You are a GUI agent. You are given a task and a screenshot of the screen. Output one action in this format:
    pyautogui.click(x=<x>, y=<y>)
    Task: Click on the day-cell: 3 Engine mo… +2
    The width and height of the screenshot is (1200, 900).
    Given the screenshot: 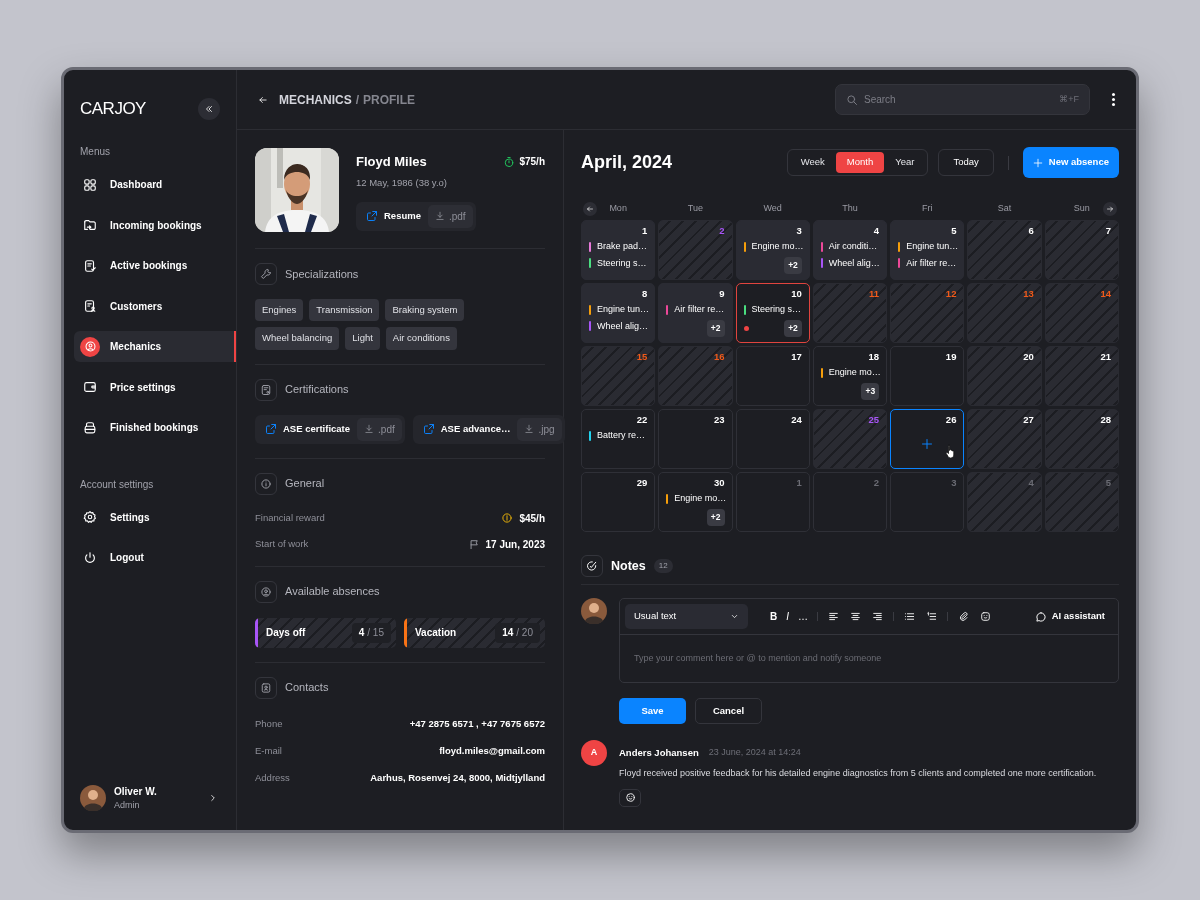 What is the action you would take?
    pyautogui.click(x=772, y=250)
    